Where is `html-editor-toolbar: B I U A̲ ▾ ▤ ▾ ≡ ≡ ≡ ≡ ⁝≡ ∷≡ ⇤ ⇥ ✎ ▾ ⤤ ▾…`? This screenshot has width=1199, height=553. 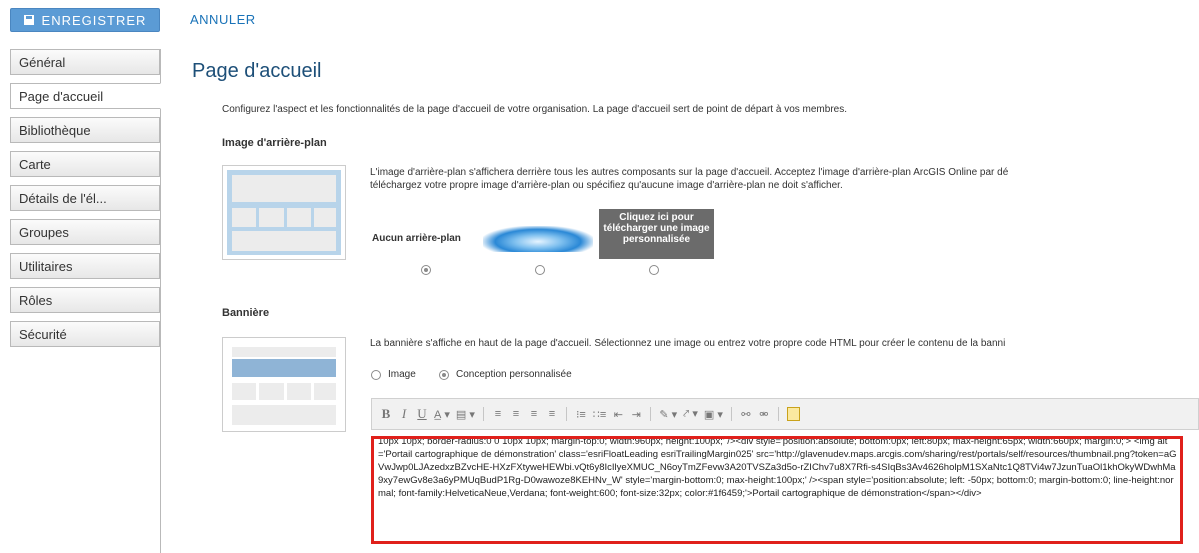 html-editor-toolbar: B I U A̲ ▾ ▤ ▾ ≡ ≡ ≡ ≡ ⁝≡ ∷≡ ⇤ ⇥ ✎ ▾ ⤤ ▾… is located at coordinates (785, 414).